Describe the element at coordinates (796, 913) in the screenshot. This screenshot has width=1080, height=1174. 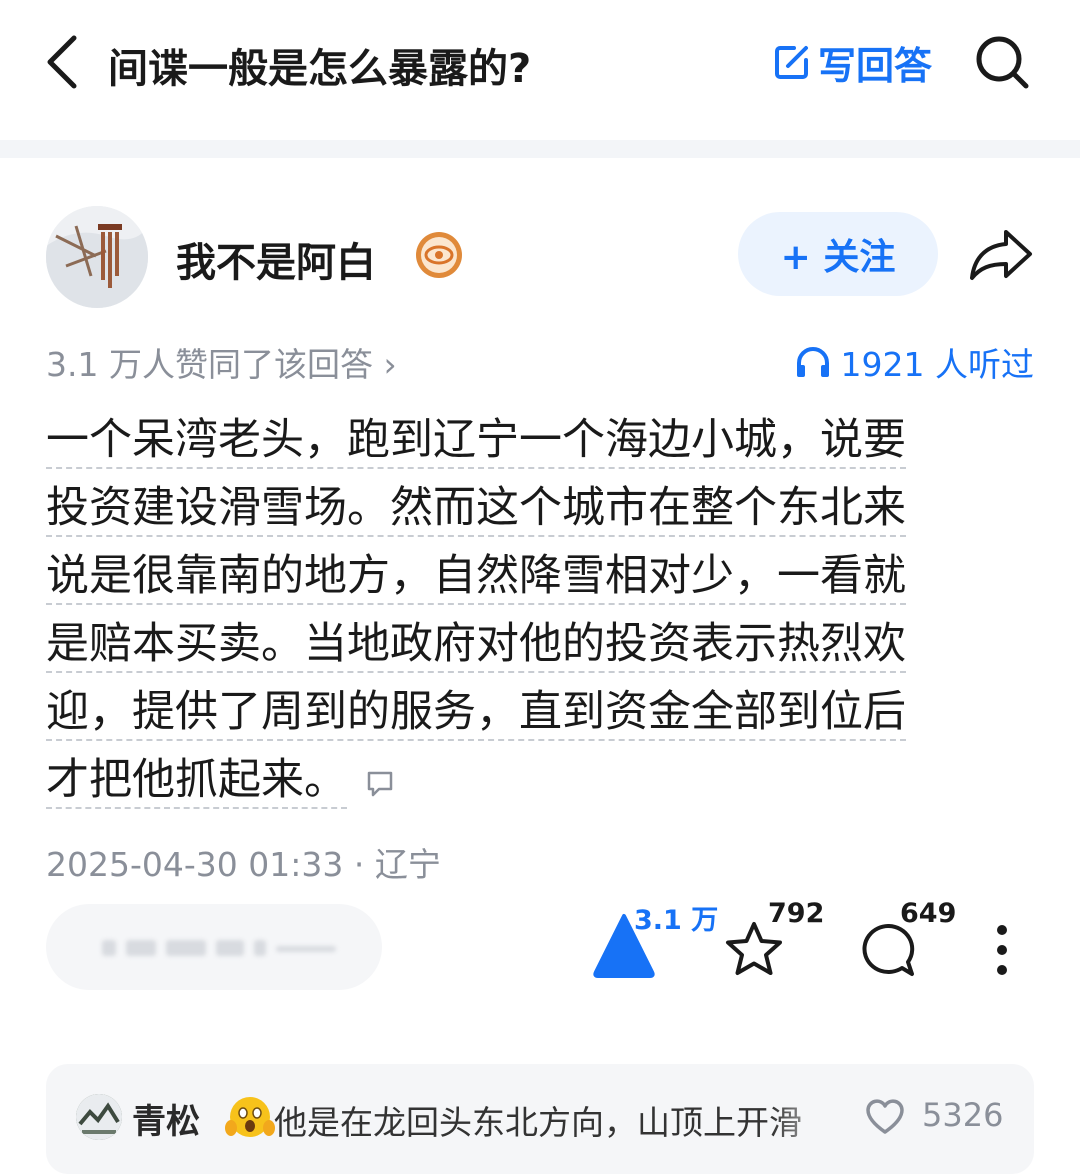
I see `favorite-count: 792` at that location.